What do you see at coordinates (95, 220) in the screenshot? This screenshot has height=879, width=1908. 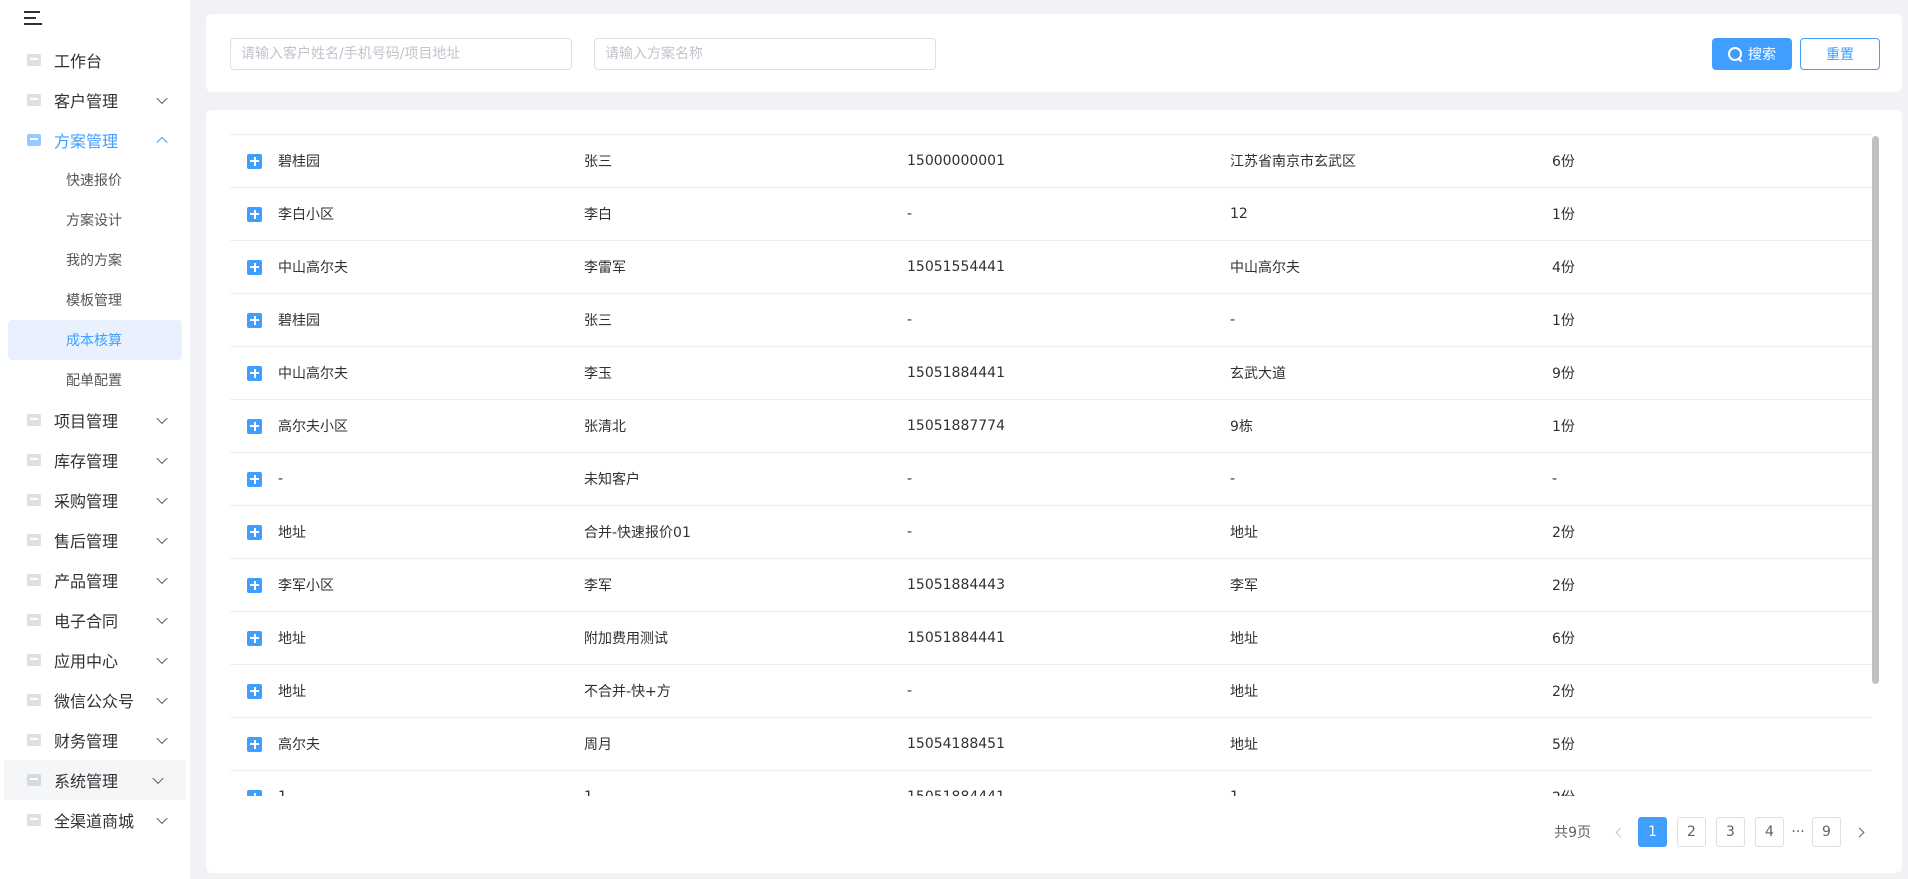 I see `submenu-item-1: 方案设计` at bounding box center [95, 220].